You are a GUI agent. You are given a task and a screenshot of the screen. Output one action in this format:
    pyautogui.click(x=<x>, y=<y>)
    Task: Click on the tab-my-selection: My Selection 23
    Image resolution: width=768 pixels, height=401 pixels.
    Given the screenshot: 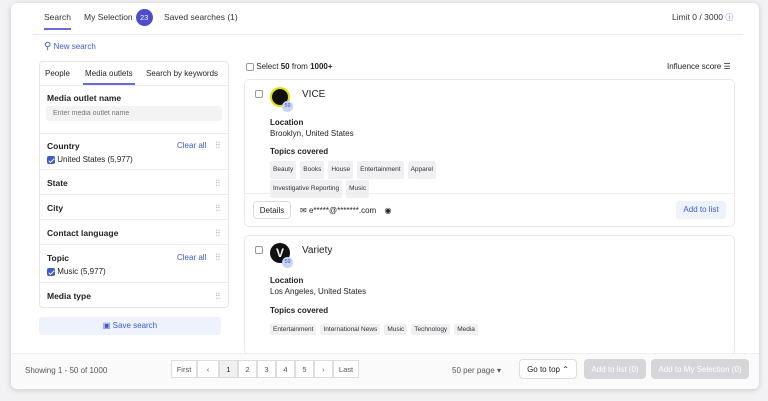 What is the action you would take?
    pyautogui.click(x=118, y=17)
    